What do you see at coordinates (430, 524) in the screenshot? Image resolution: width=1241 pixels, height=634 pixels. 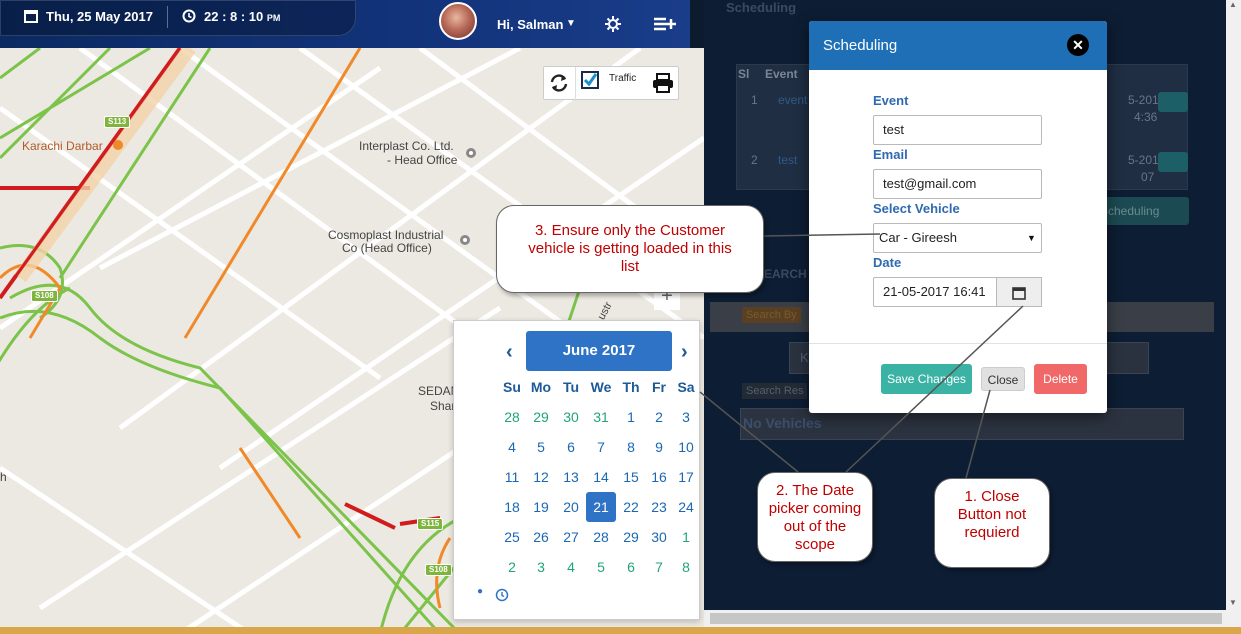 I see `road-shield: S115` at bounding box center [430, 524].